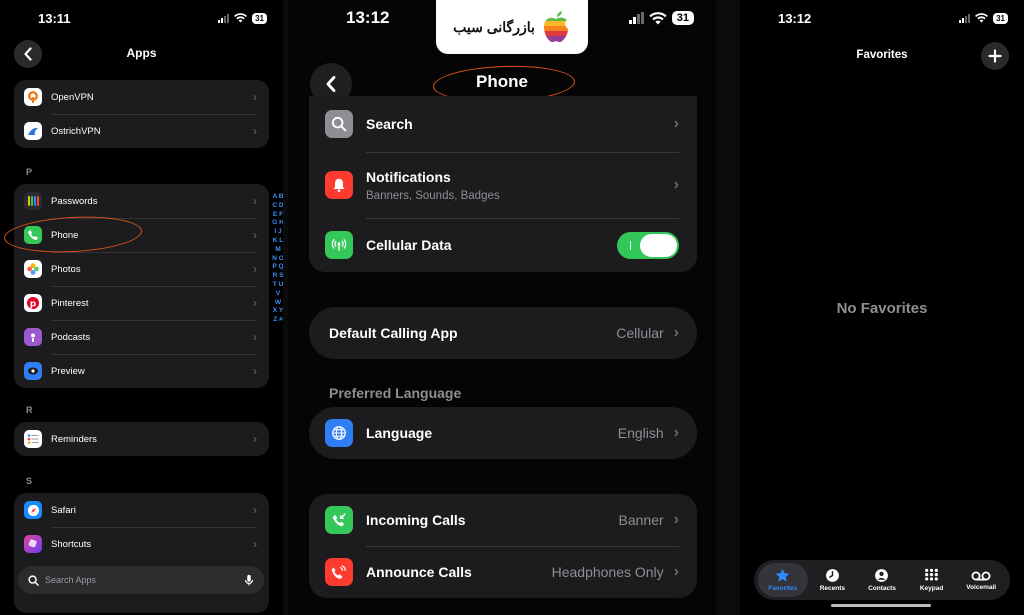 The width and height of the screenshot is (1024, 615). I want to click on tab-voicemail: Voicemail, so click(981, 580).